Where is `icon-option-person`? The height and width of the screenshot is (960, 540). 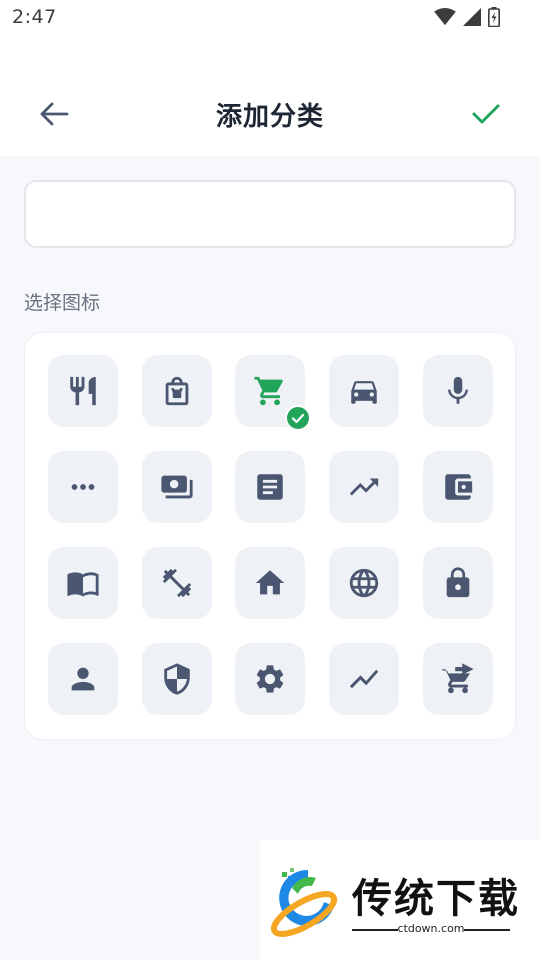 icon-option-person is located at coordinates (83, 679).